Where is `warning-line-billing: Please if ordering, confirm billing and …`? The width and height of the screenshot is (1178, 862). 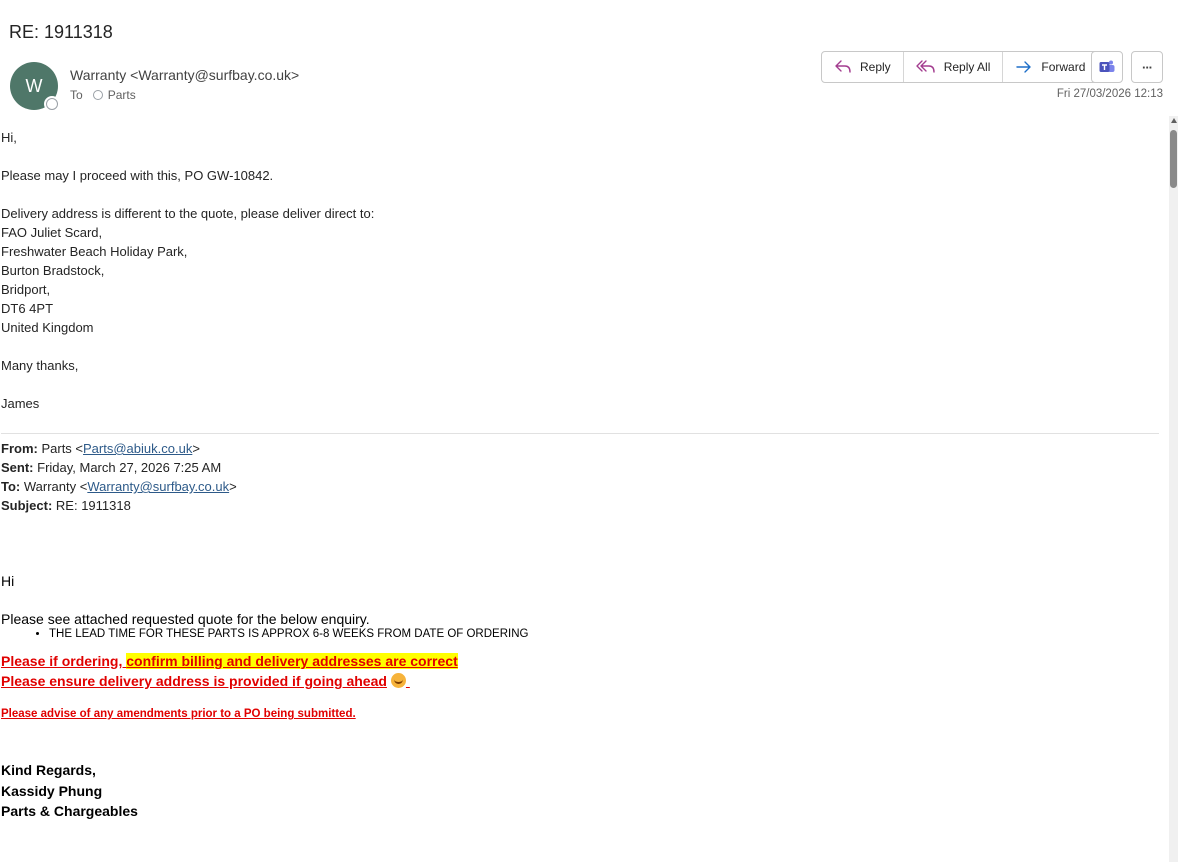 warning-line-billing: Please if ordering, confirm billing and … is located at coordinates (229, 661).